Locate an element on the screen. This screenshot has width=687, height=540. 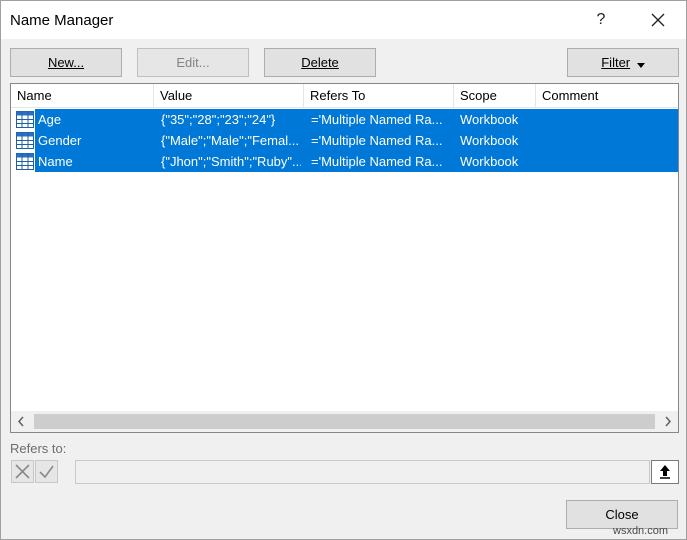
filter-button-label: Filter is located at coordinates (616, 62).